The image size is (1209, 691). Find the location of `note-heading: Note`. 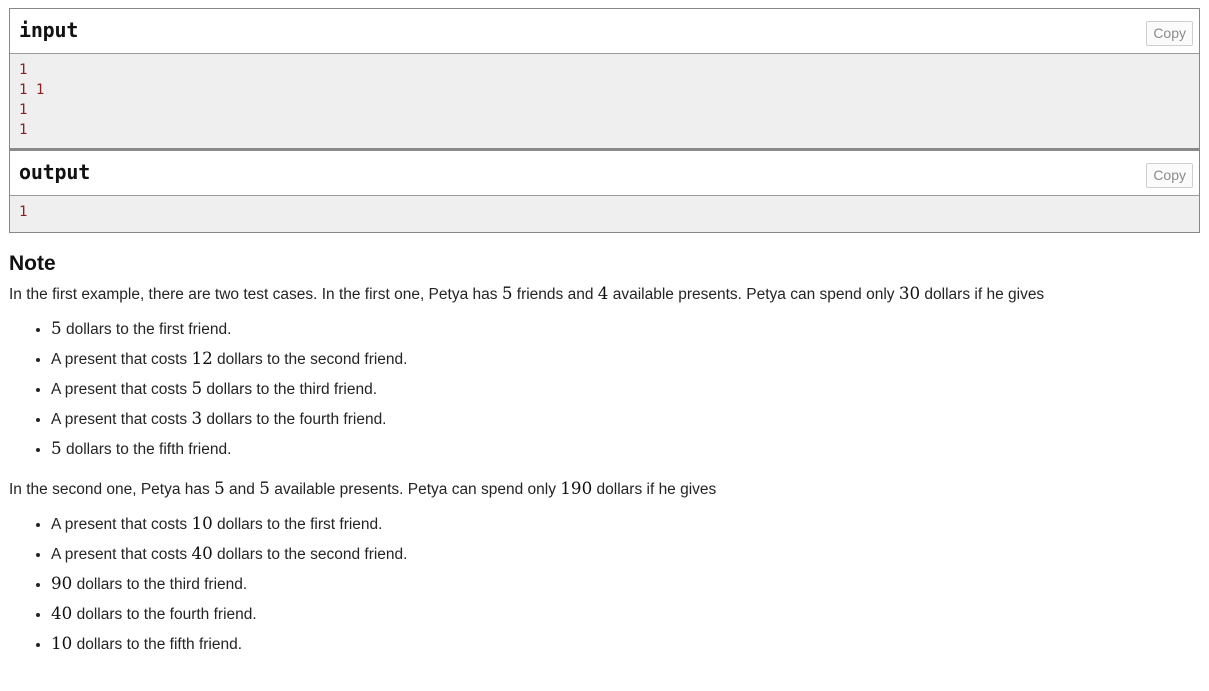

note-heading: Note is located at coordinates (32, 263).